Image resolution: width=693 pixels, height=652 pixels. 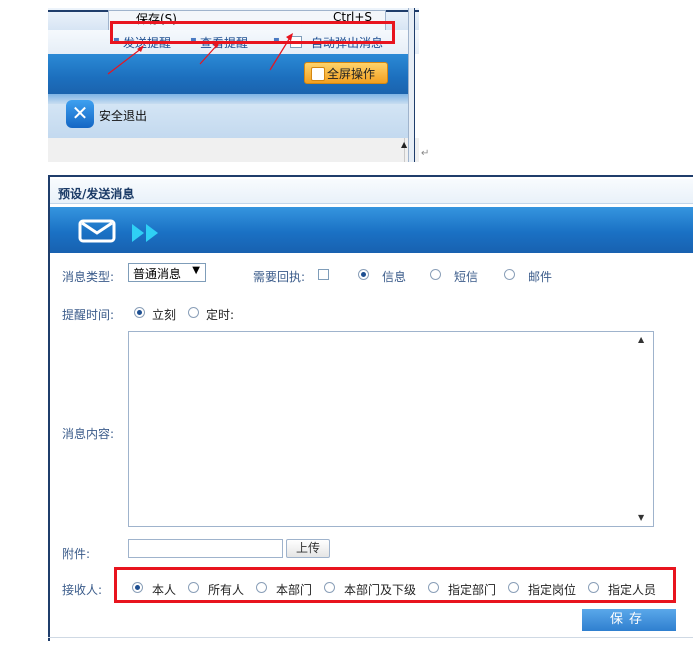 I want to click on channel-label-info: 信息, so click(x=394, y=277).